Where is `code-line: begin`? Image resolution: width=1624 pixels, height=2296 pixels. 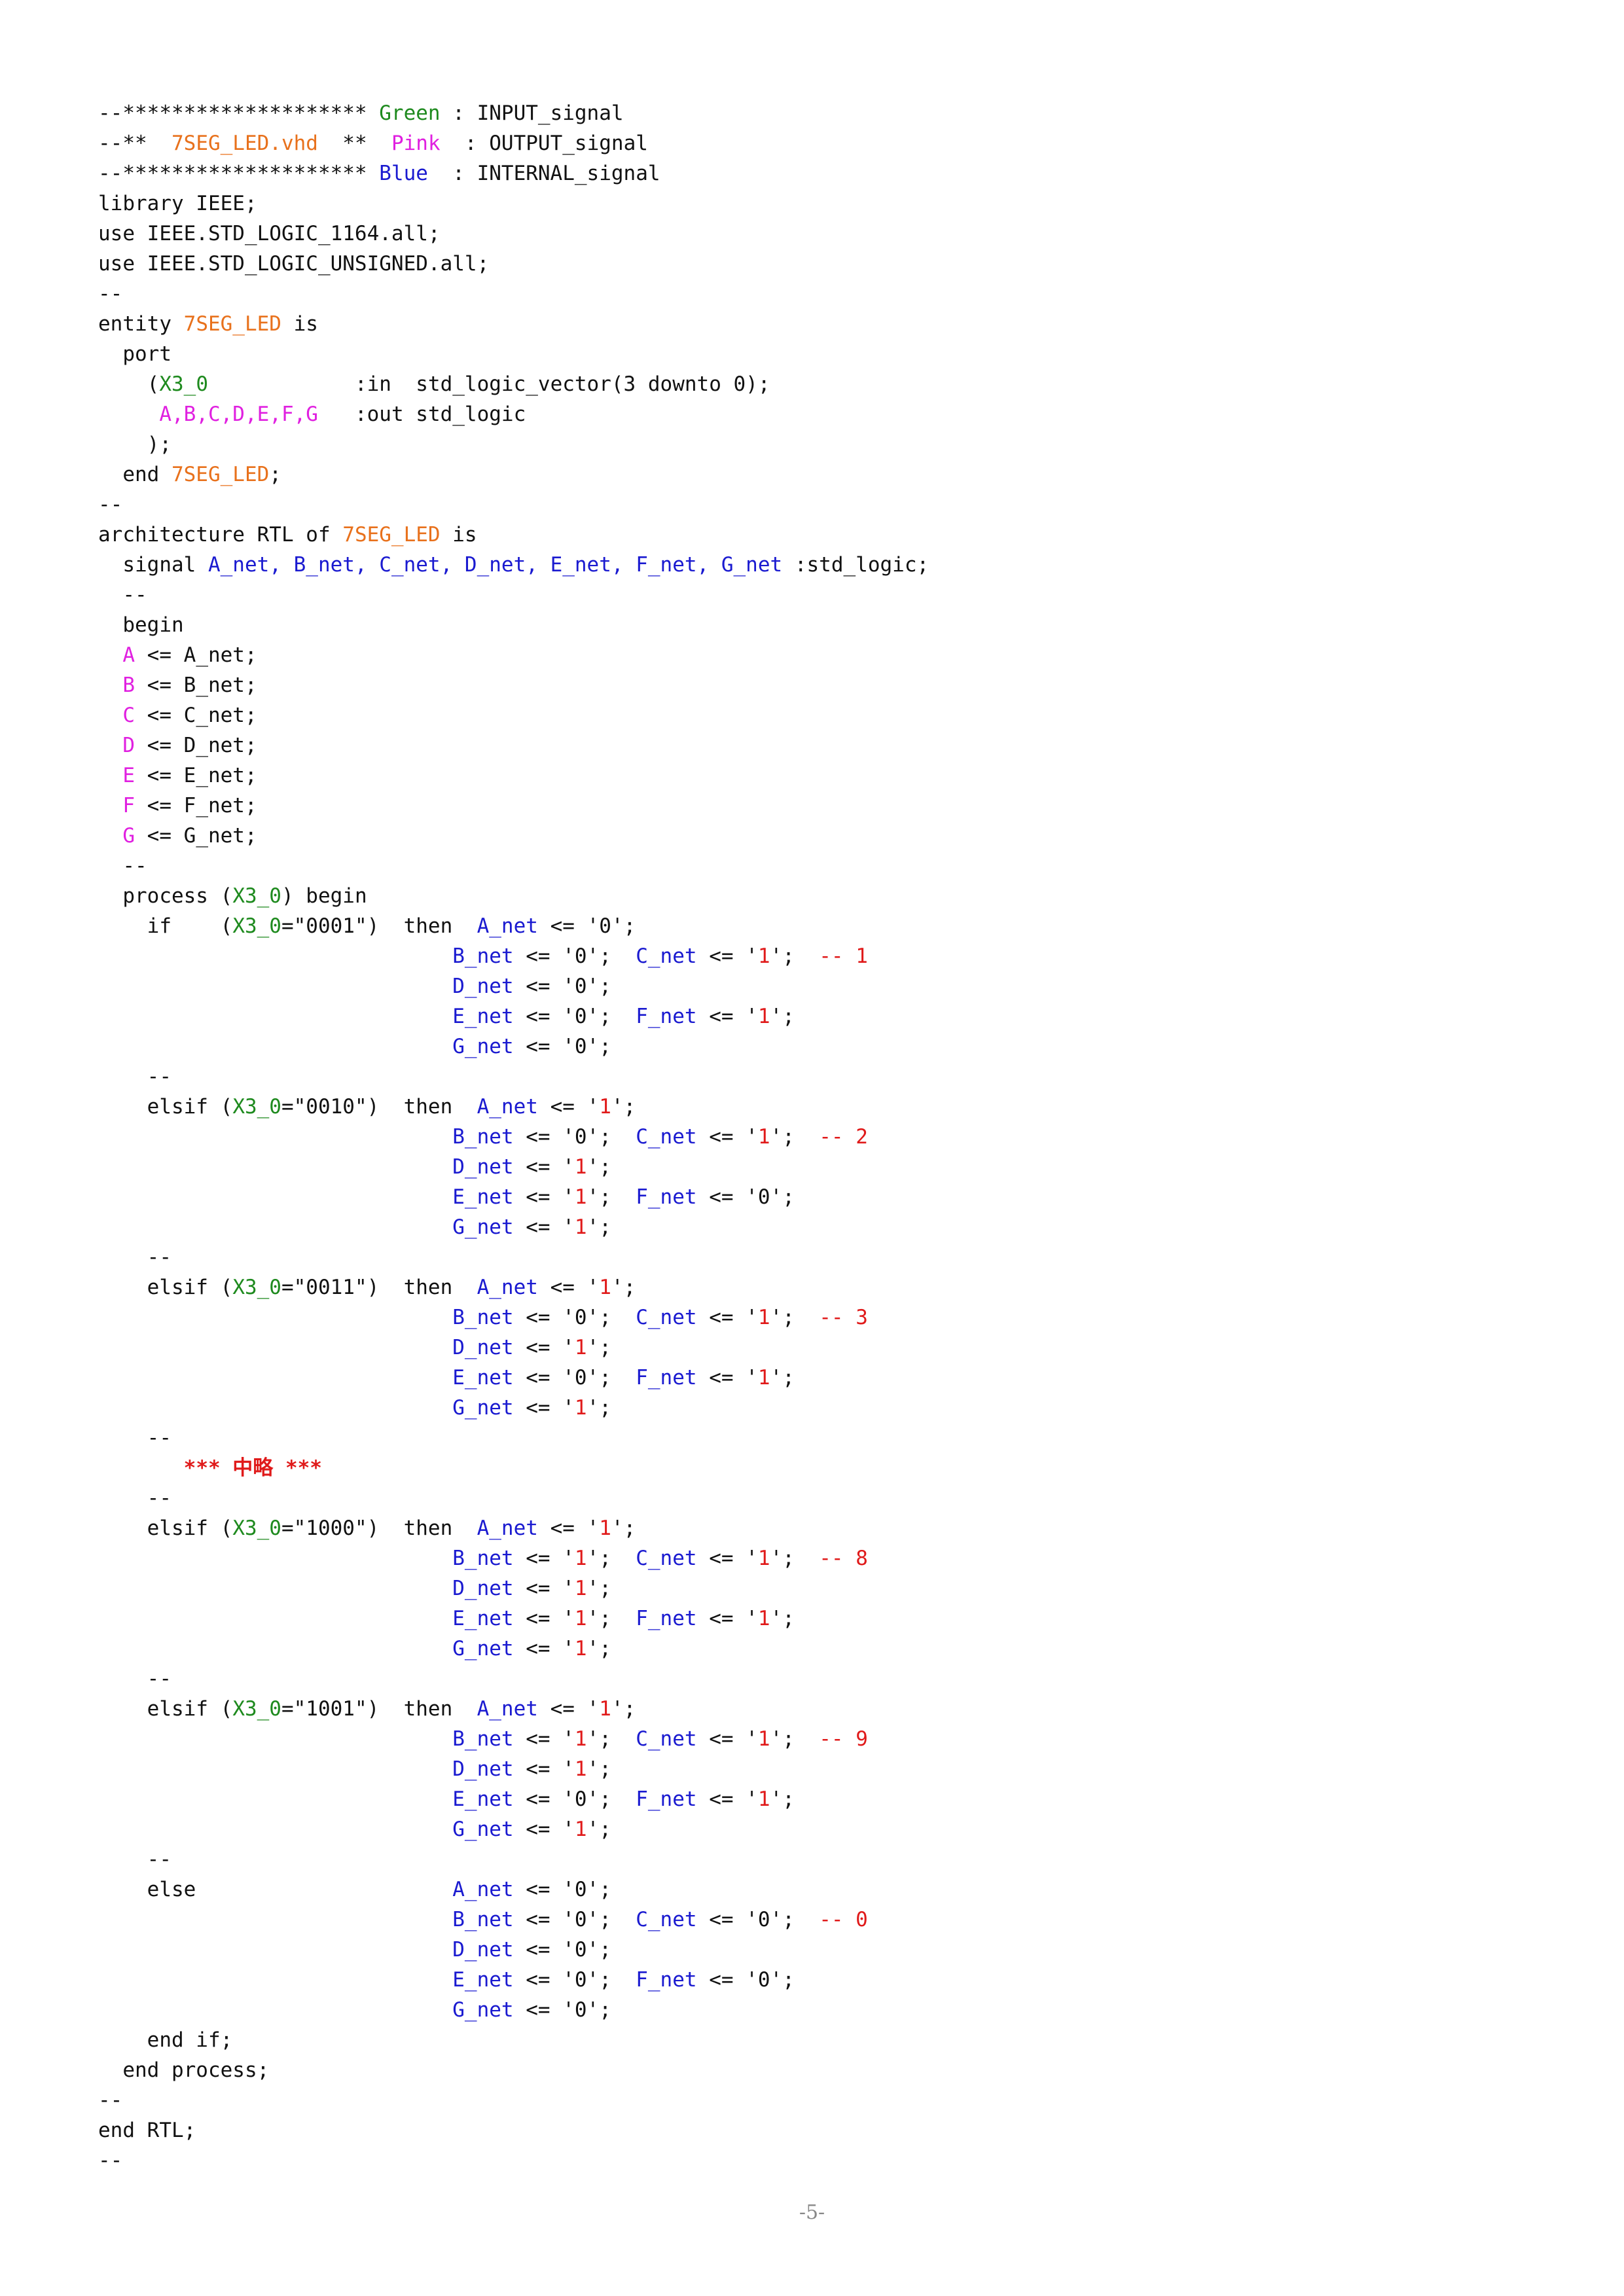
code-line: begin is located at coordinates (513, 625).